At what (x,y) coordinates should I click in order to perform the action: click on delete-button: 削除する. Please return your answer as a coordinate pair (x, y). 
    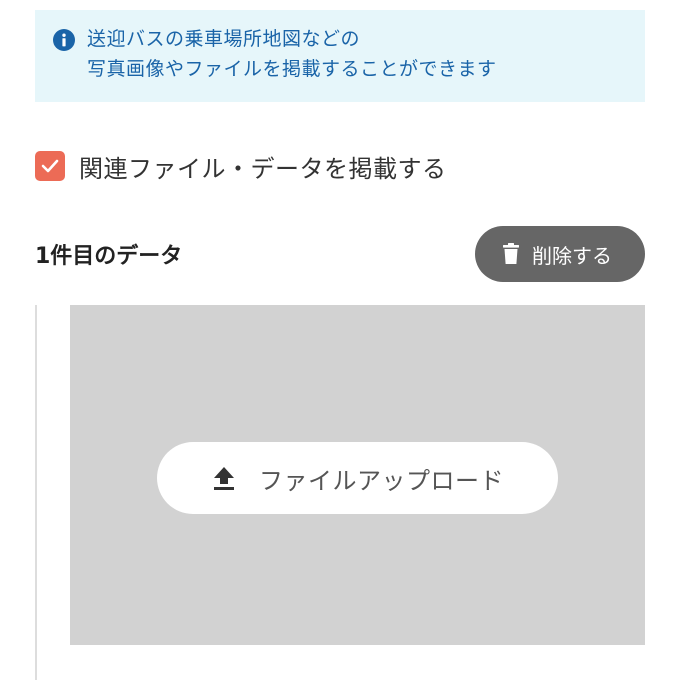
    Looking at the image, I should click on (560, 254).